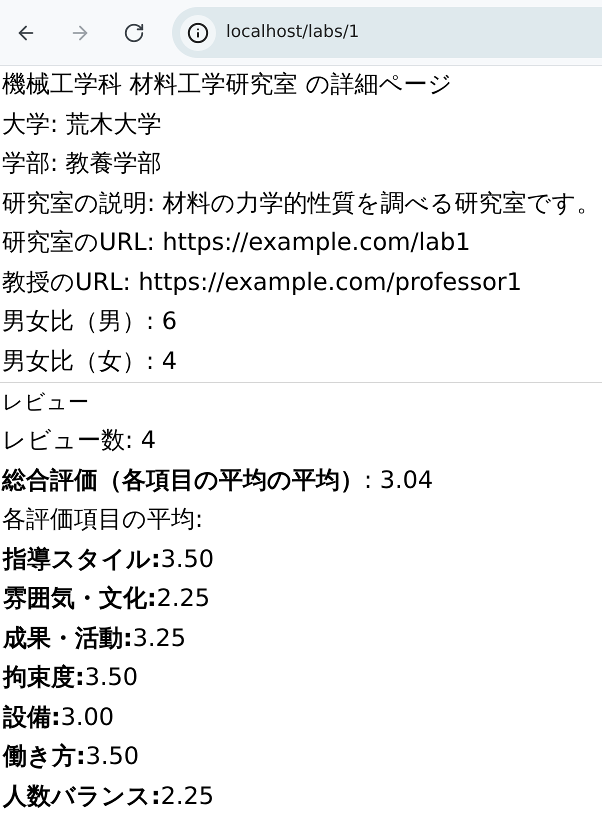 Image resolution: width=602 pixels, height=826 pixels. What do you see at coordinates (95, 638) in the screenshot?
I see `rating-average-text: 成果・活動:3.25` at bounding box center [95, 638].